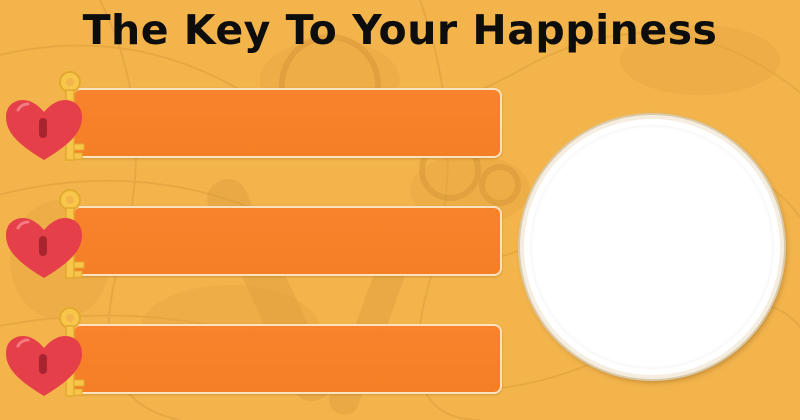 The height and width of the screenshot is (420, 800). I want to click on page-title: The Key To Your Happiness, so click(400, 30).